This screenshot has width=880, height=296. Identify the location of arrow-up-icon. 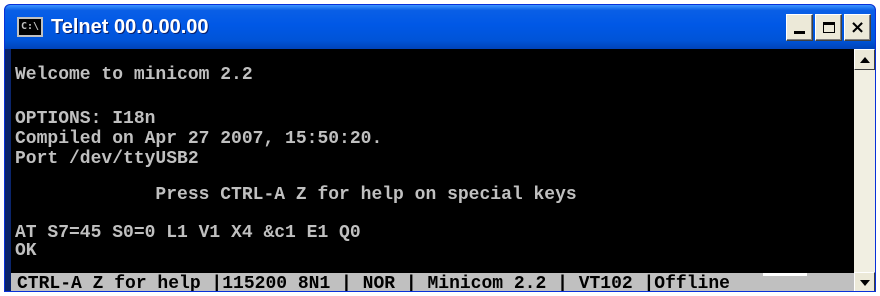
(864, 59).